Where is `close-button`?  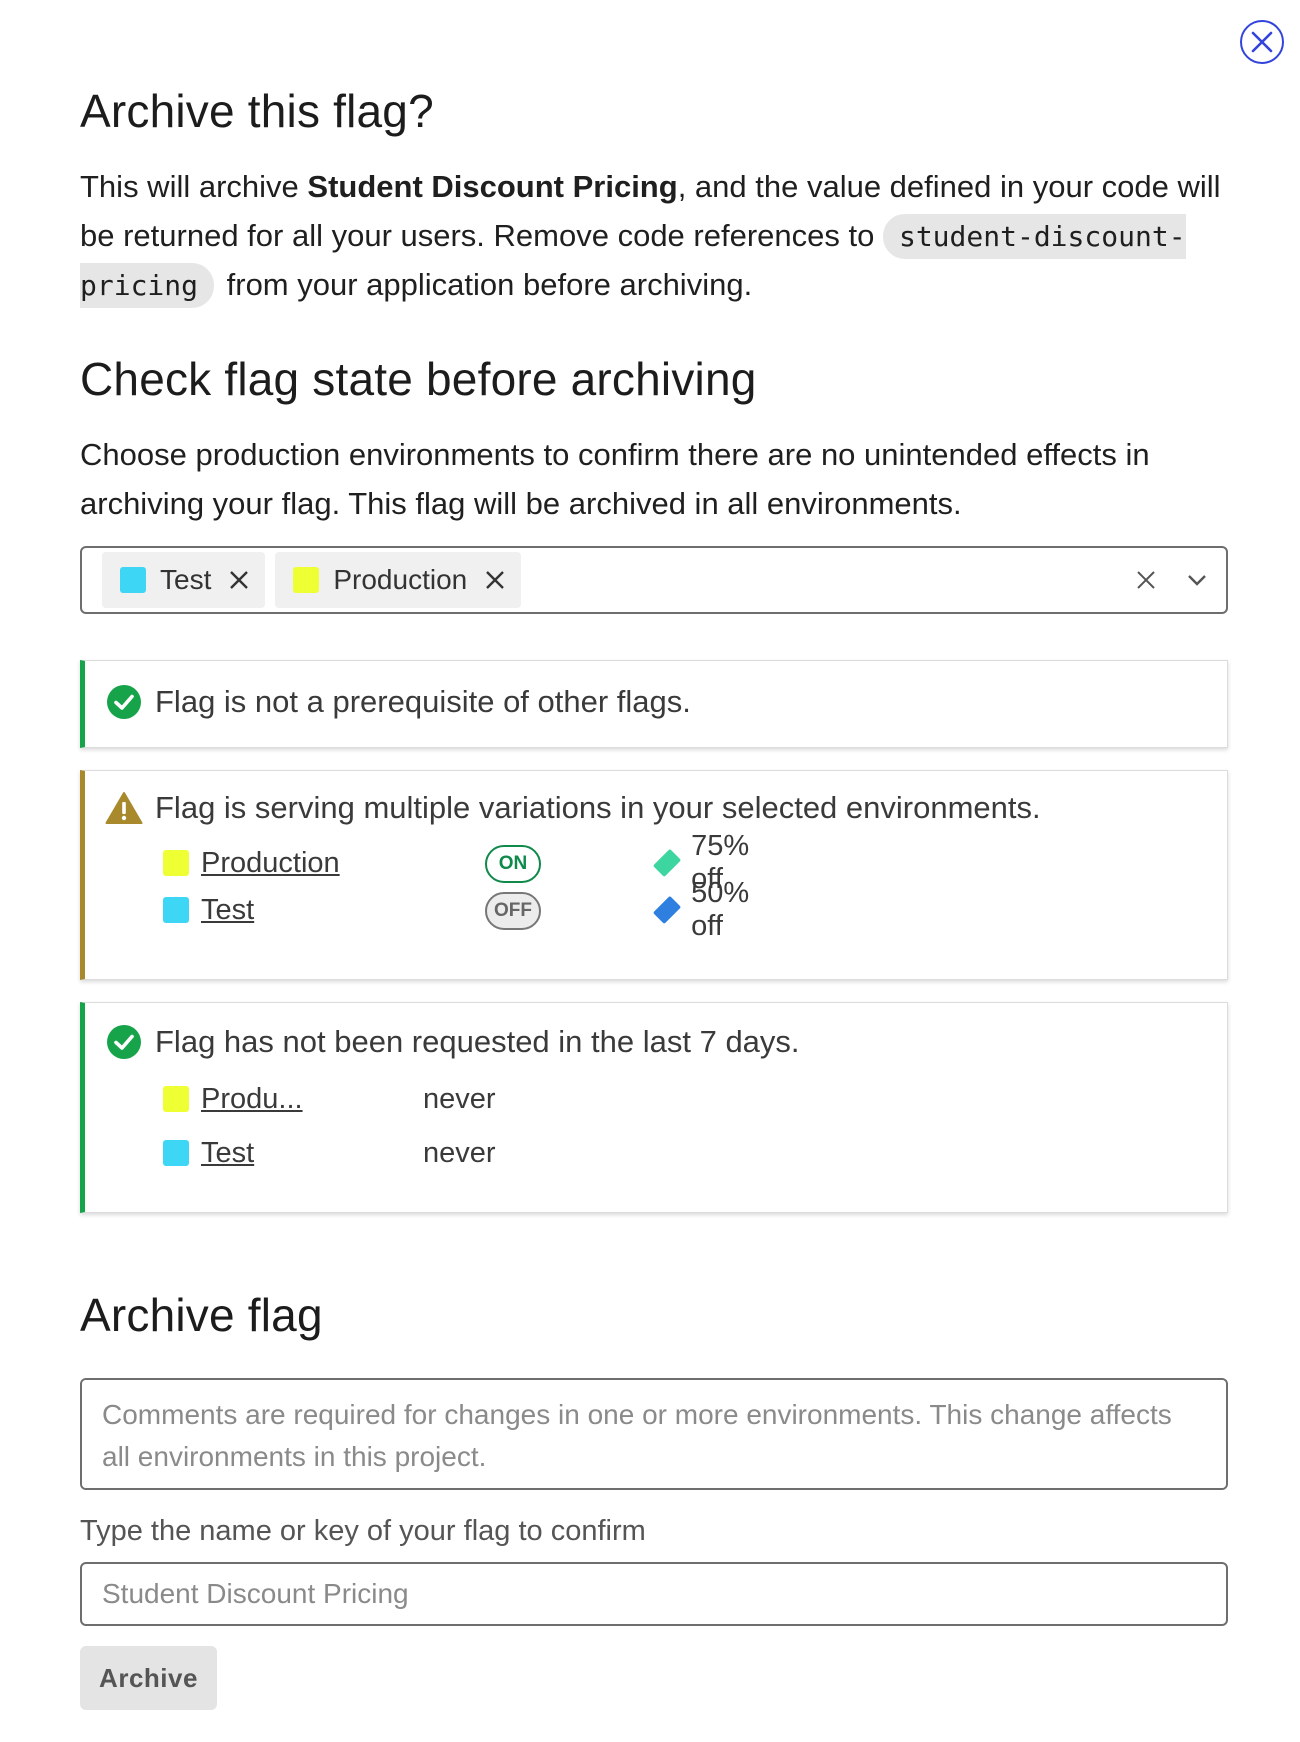 close-button is located at coordinates (1262, 42).